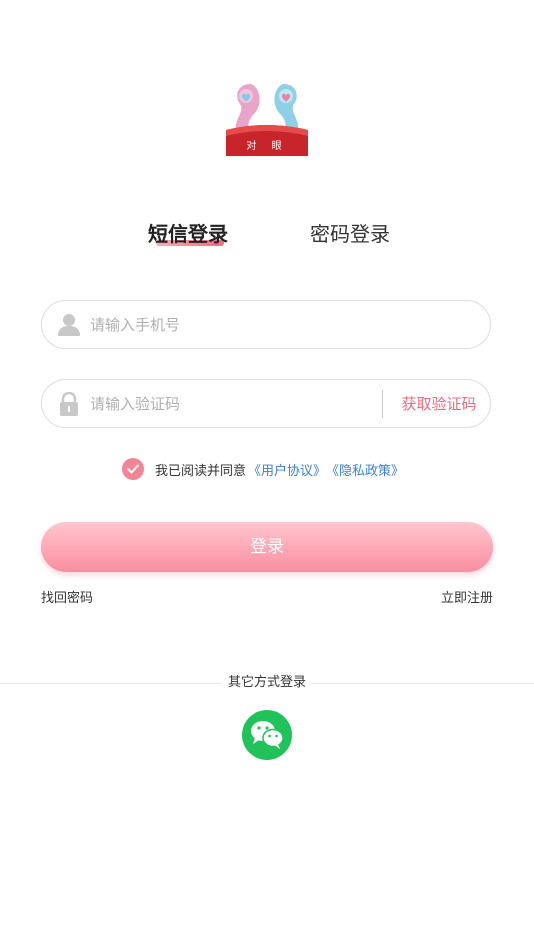 Image resolution: width=534 pixels, height=950 pixels. Describe the element at coordinates (287, 469) in the screenshot. I see `user-agreement-link: 《用户协议》` at that location.